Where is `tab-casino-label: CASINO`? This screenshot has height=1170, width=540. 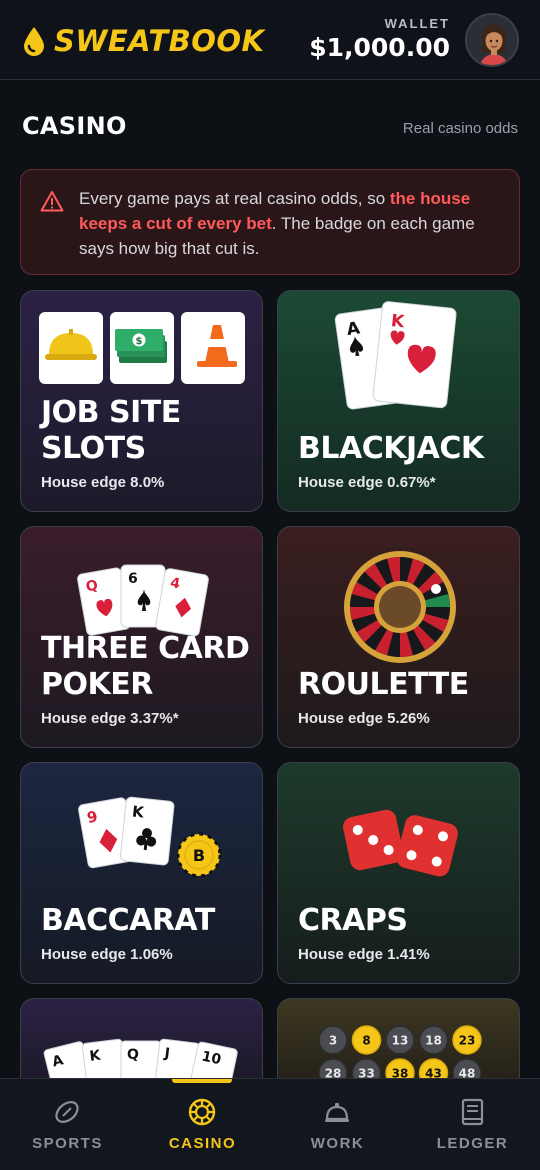 tab-casino-label: CASINO is located at coordinates (202, 1143).